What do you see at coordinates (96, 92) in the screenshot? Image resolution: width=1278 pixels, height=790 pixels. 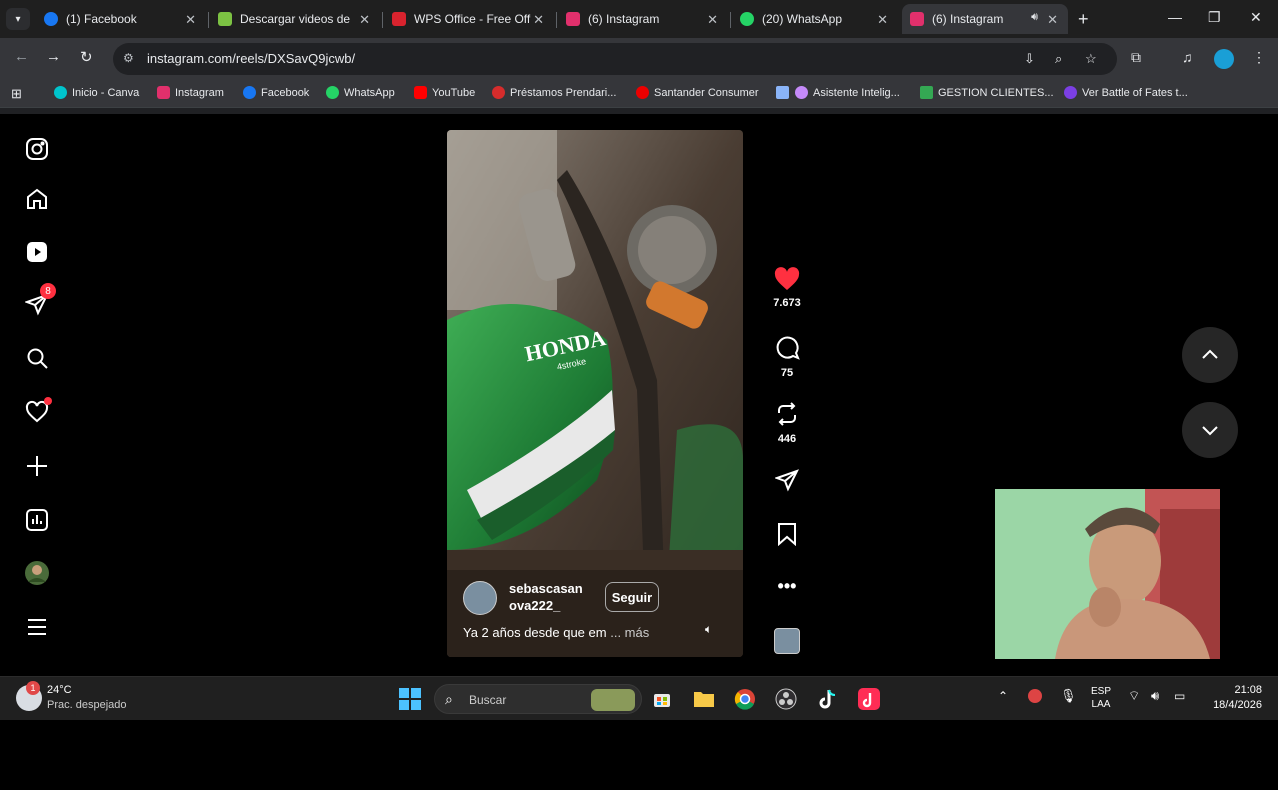 I see `bookmark-canva: Inicio - Canva` at bounding box center [96, 92].